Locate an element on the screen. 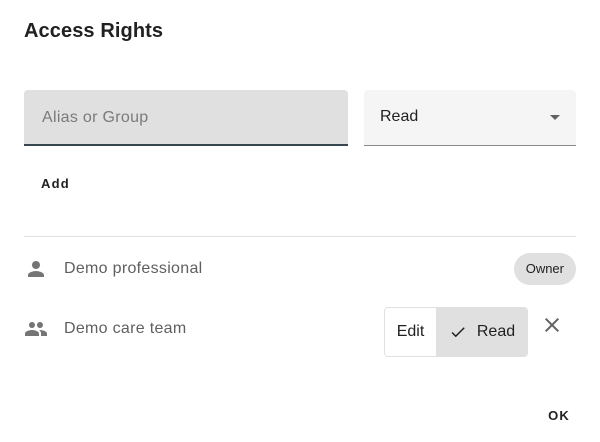 The image size is (600, 442). dropdown-arrow-icon is located at coordinates (555, 117).